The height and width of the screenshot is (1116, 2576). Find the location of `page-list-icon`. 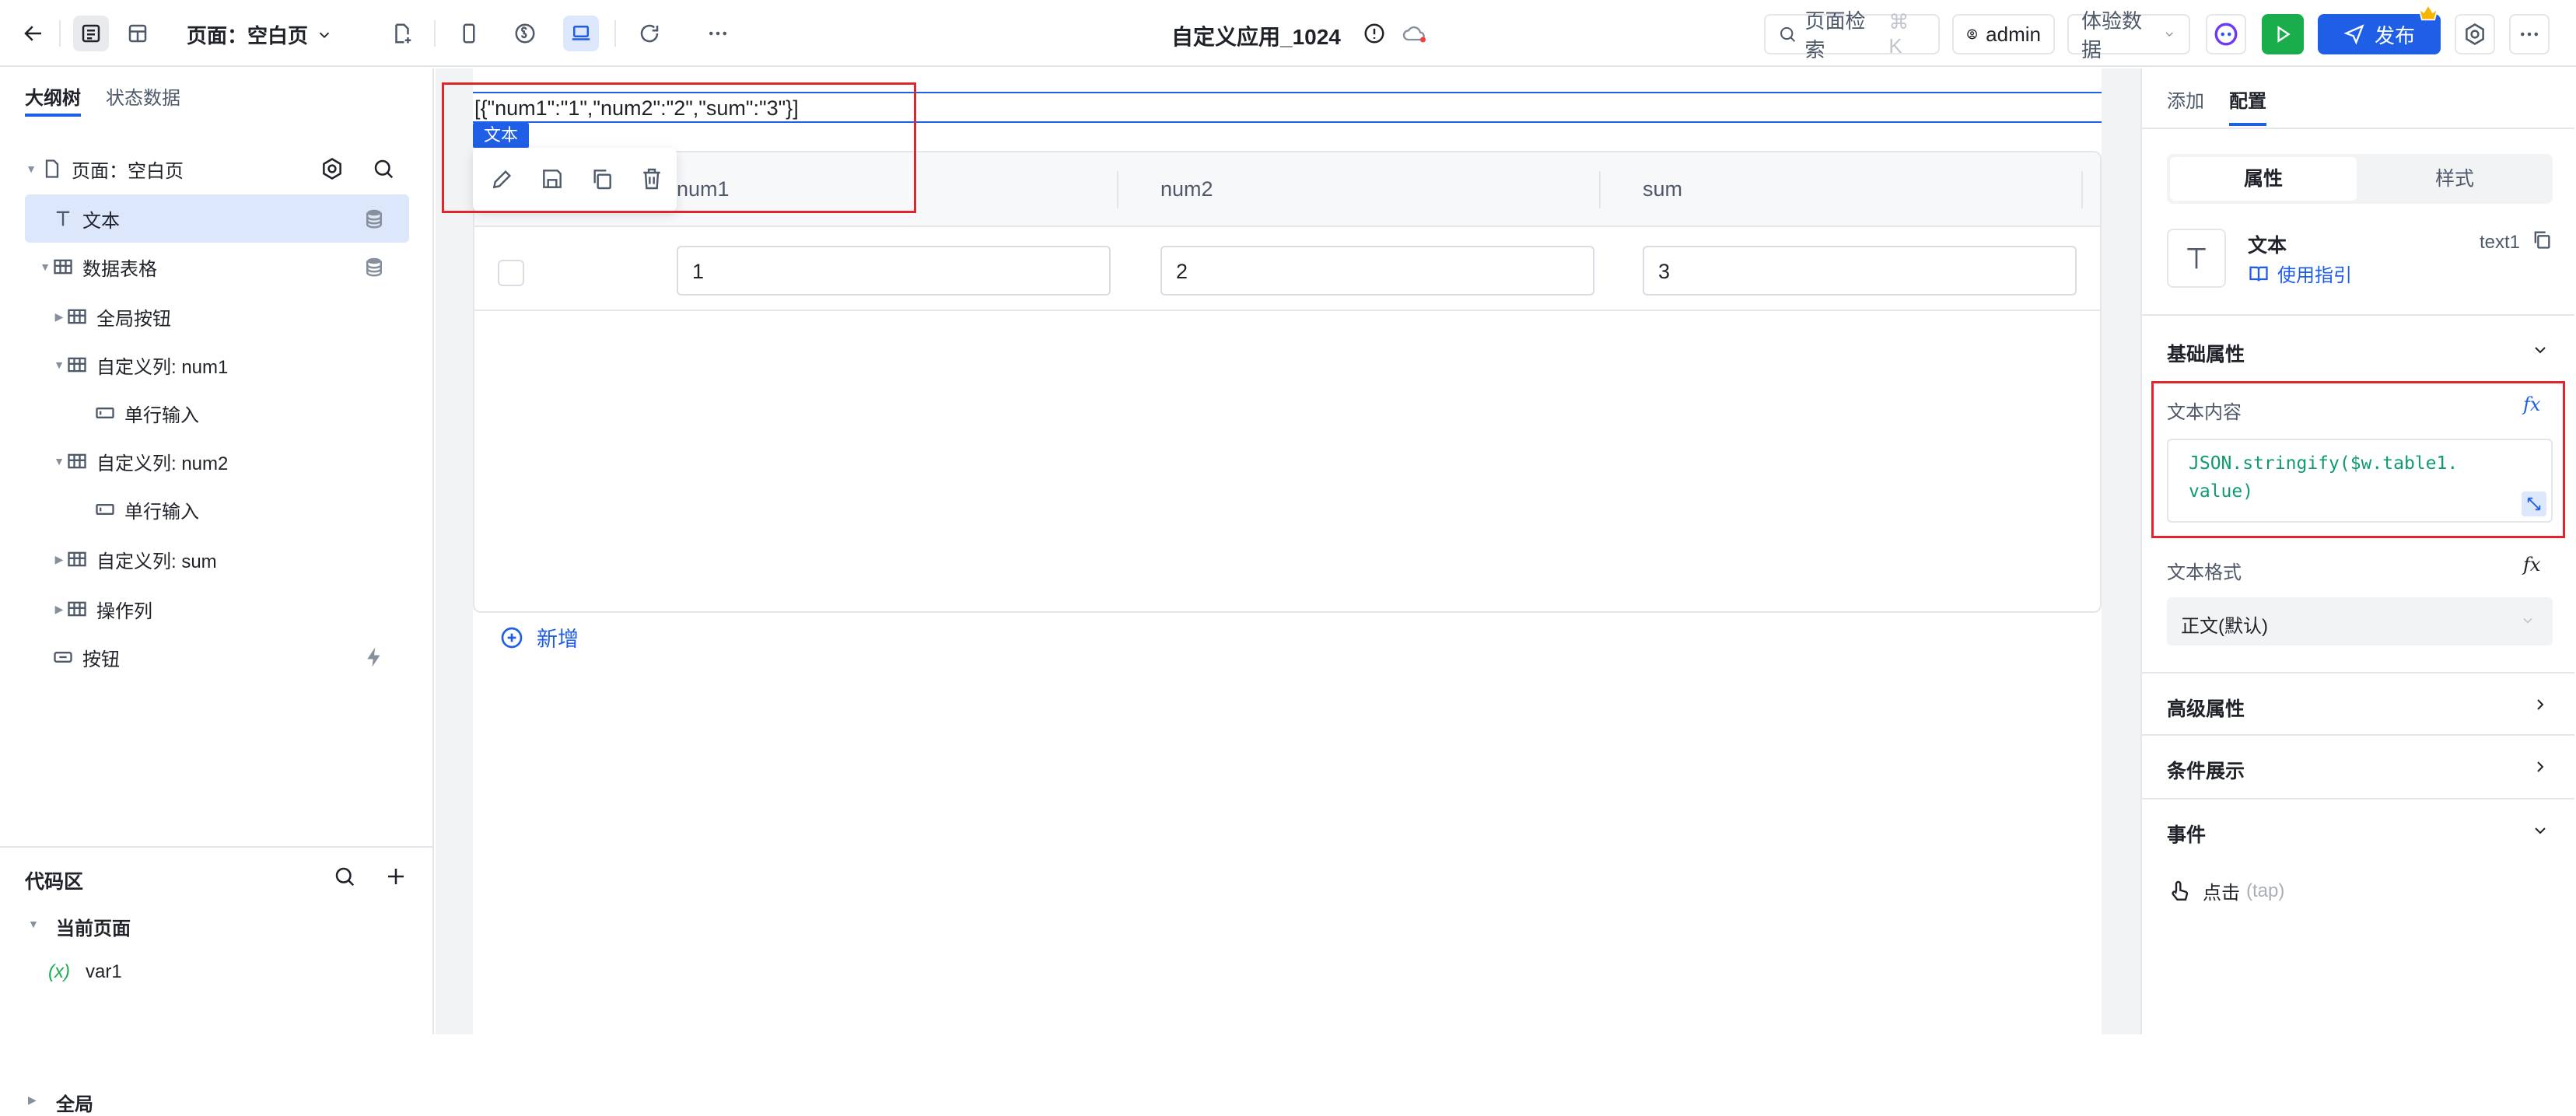

page-list-icon is located at coordinates (91, 33).